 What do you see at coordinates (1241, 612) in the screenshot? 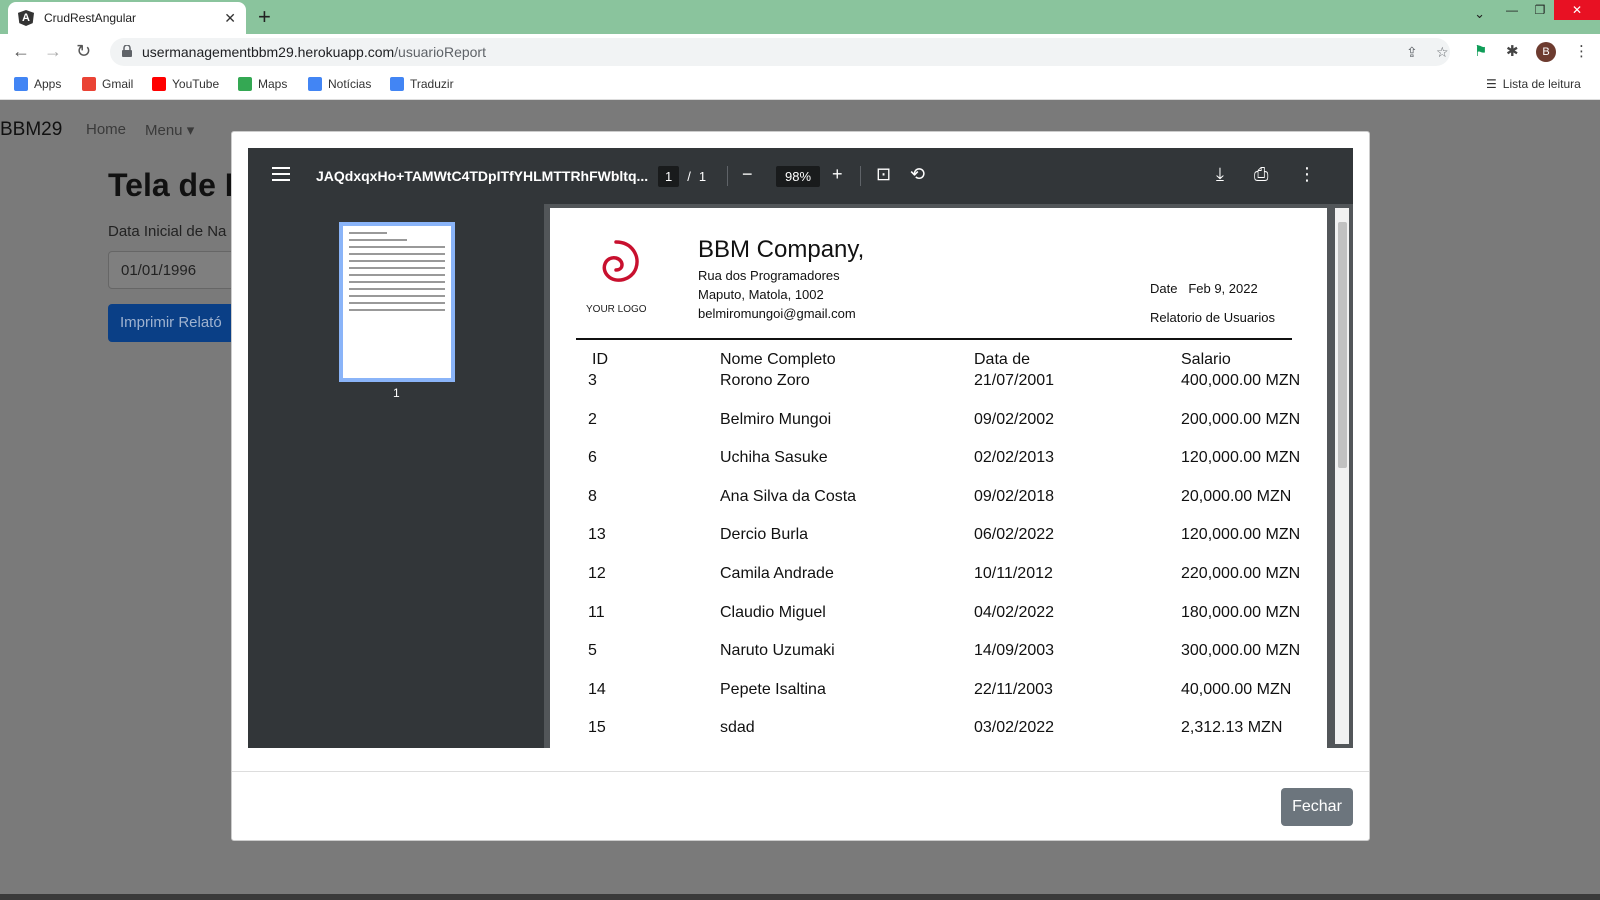
I see `table-cell: 180,000.00 MZN` at bounding box center [1241, 612].